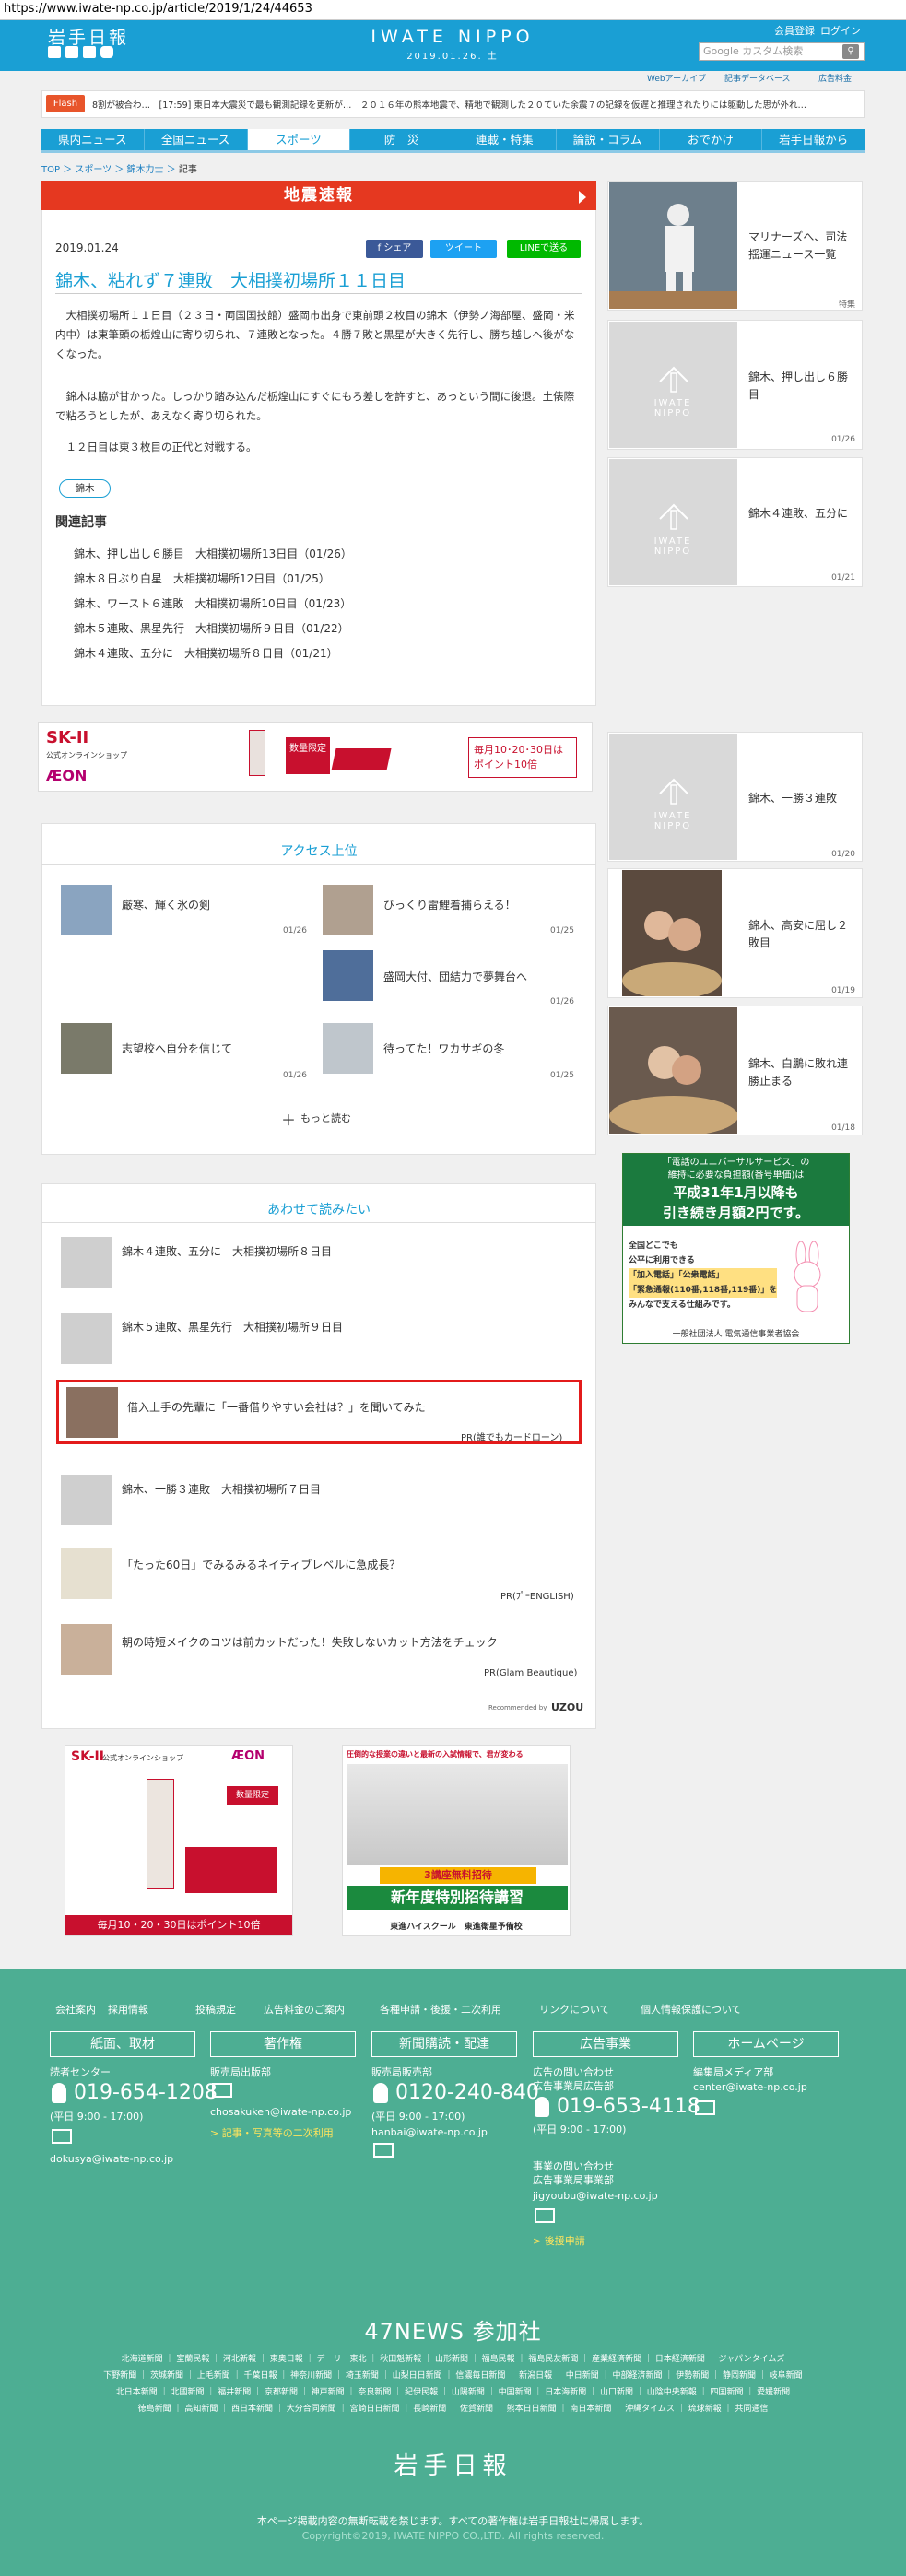  I want to click on twitter-icon, so click(55, 52).